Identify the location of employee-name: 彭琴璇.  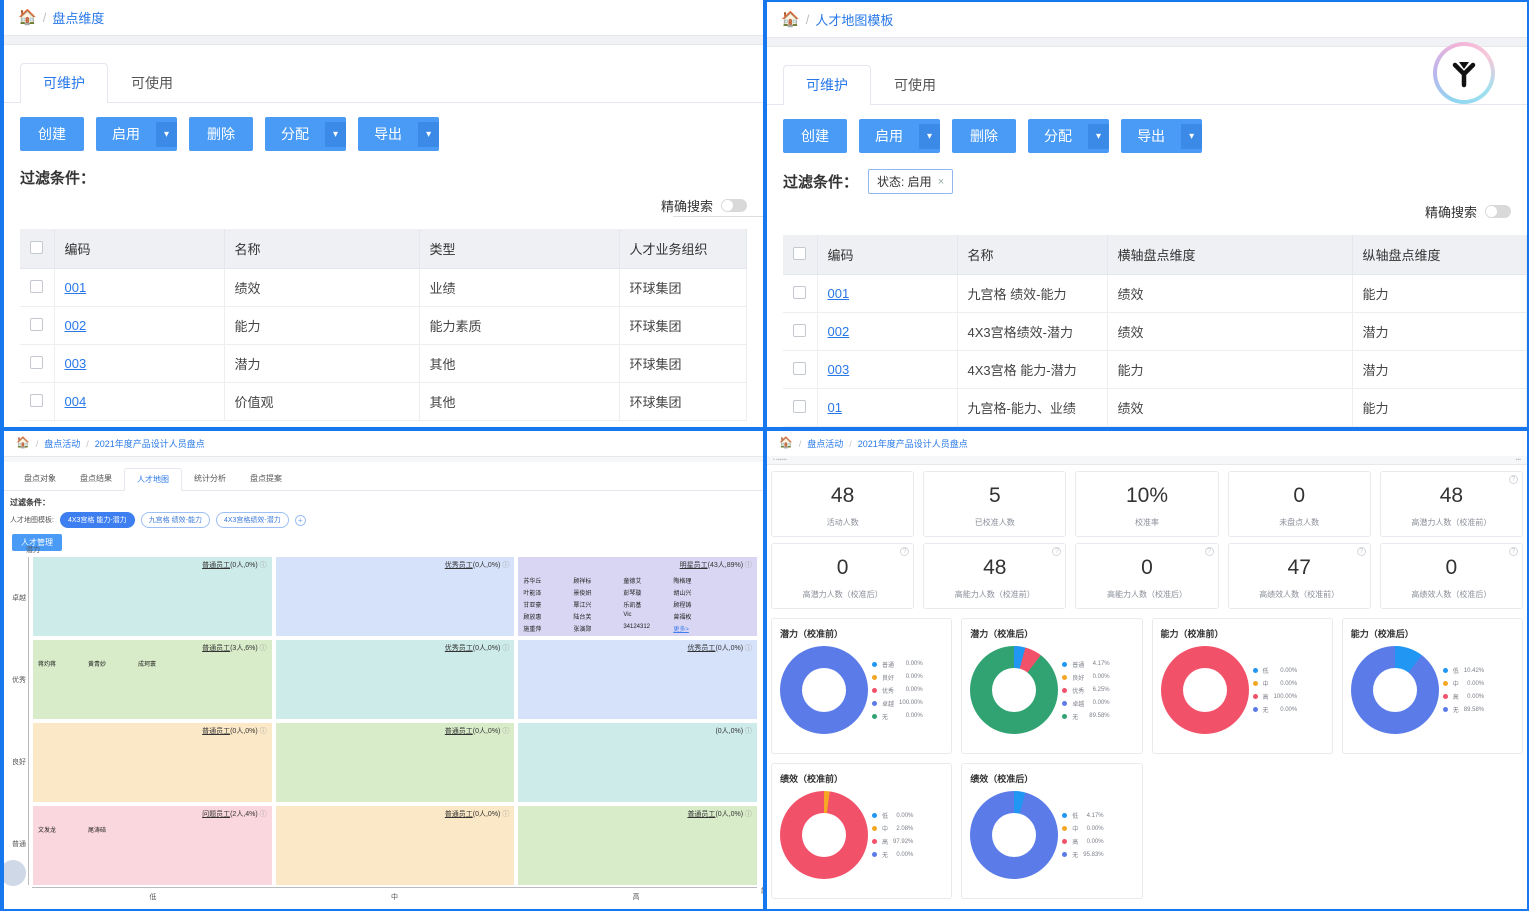
(643, 592).